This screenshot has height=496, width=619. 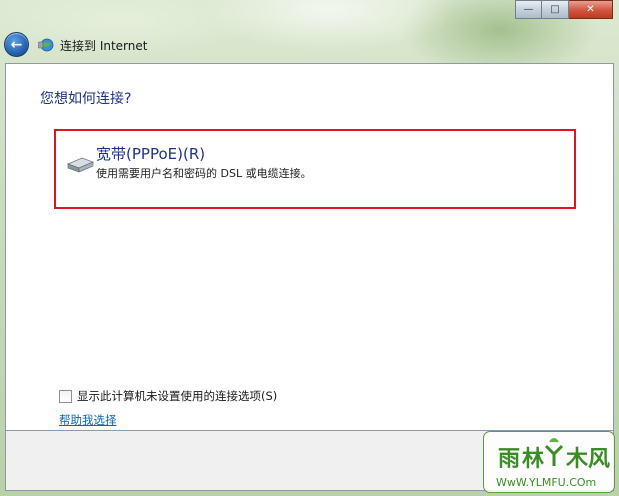 I want to click on option-title: 宽带(PPPoE)(R), so click(x=151, y=154).